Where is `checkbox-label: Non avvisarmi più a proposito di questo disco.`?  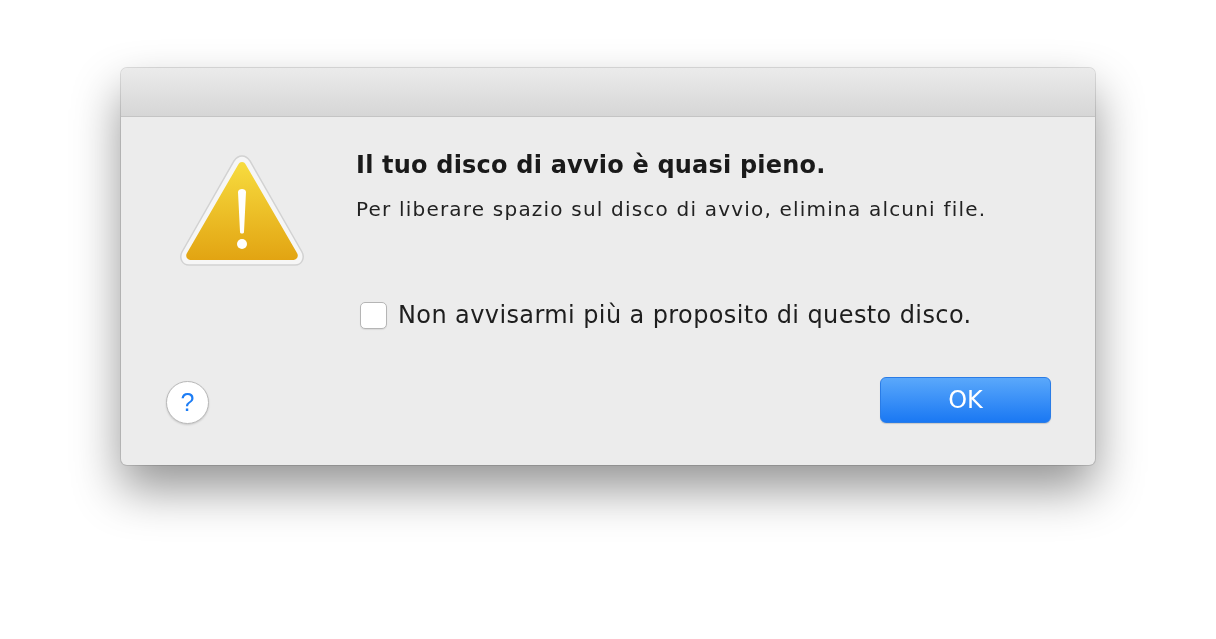
checkbox-label: Non avvisarmi più a proposito di questo disco. is located at coordinates (685, 315).